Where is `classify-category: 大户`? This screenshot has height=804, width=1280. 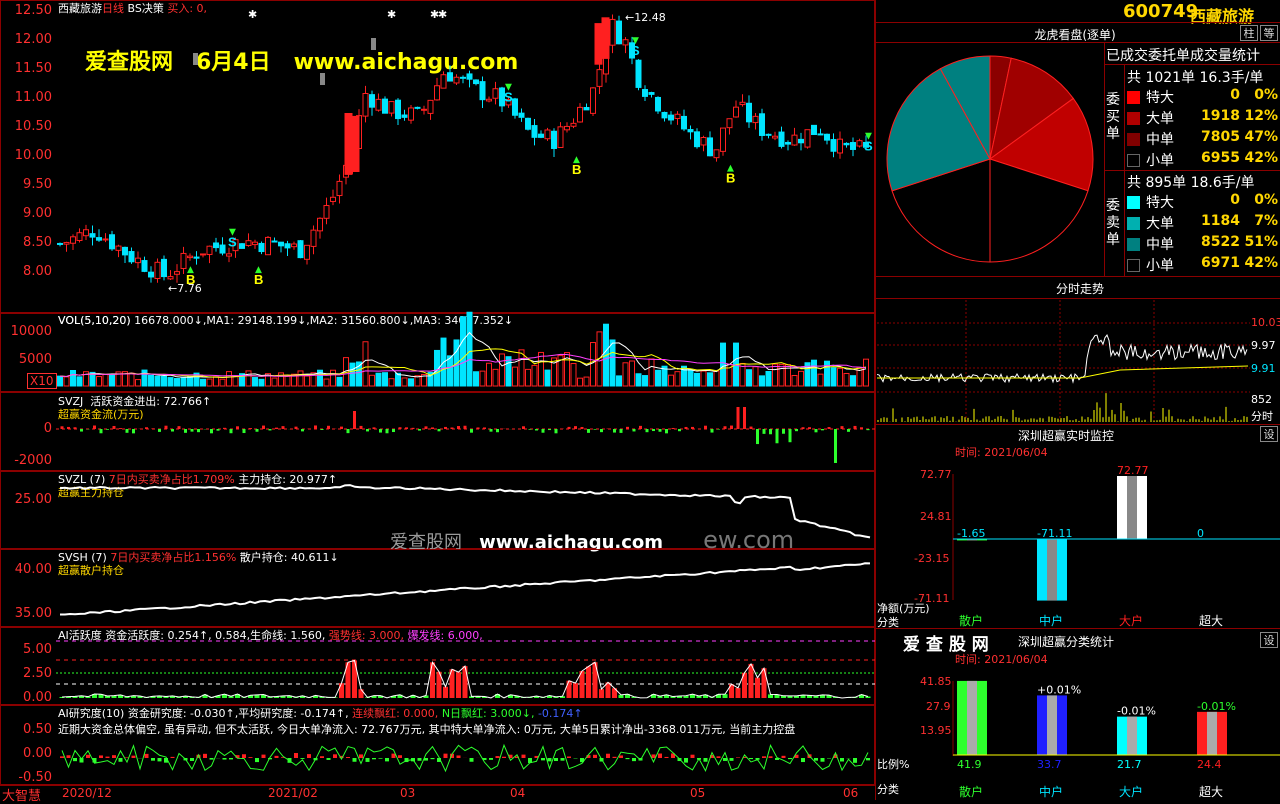
classify-category: 大户 is located at coordinates (1131, 791).